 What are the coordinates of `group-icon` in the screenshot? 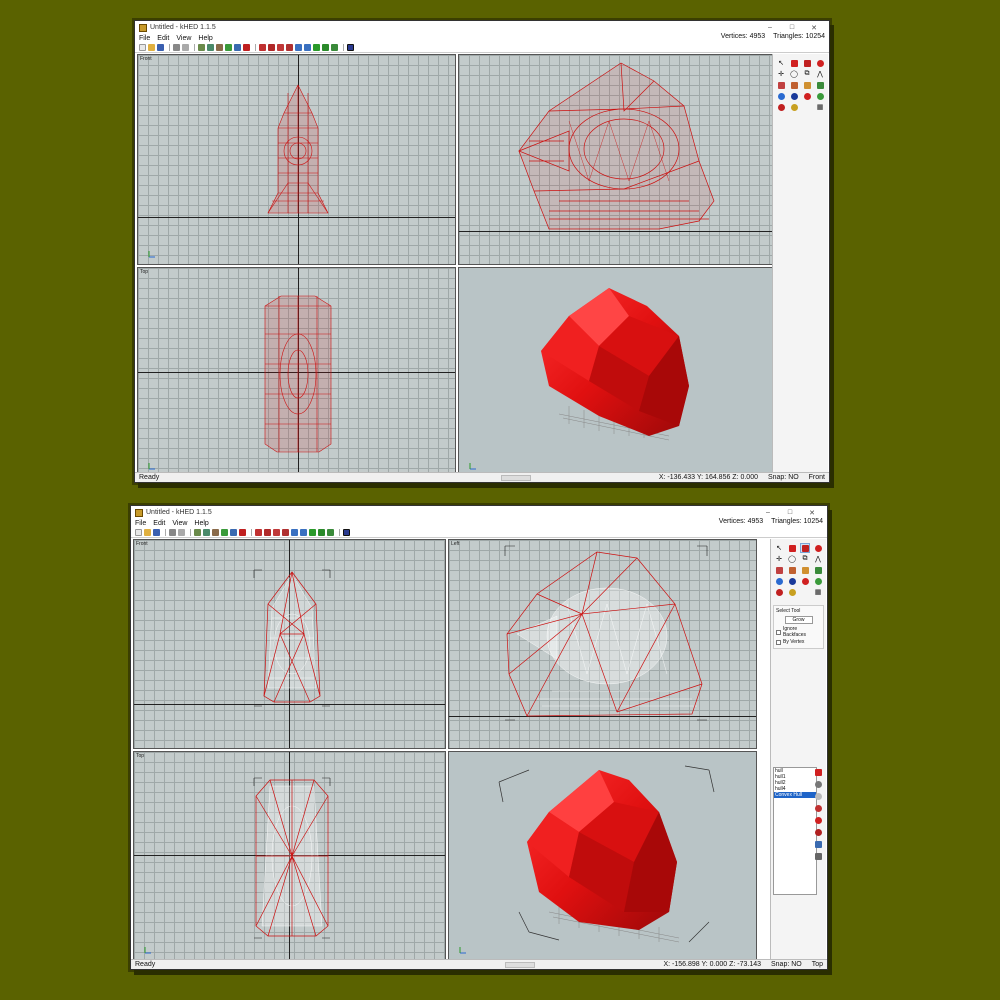 It's located at (316, 47).